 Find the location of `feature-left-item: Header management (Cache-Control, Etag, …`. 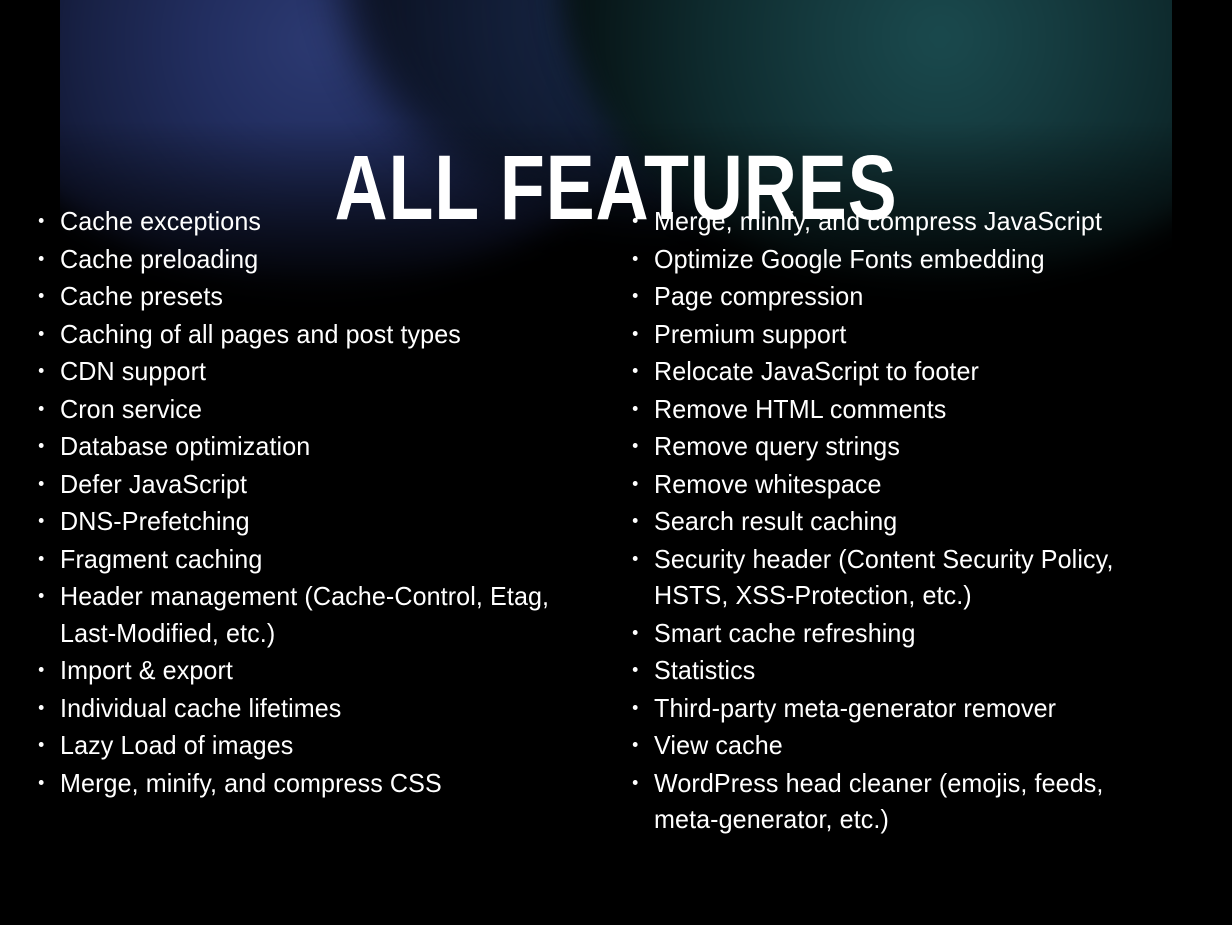

feature-left-item: Header management (Cache-Control, Etag, … is located at coordinates (308, 614).